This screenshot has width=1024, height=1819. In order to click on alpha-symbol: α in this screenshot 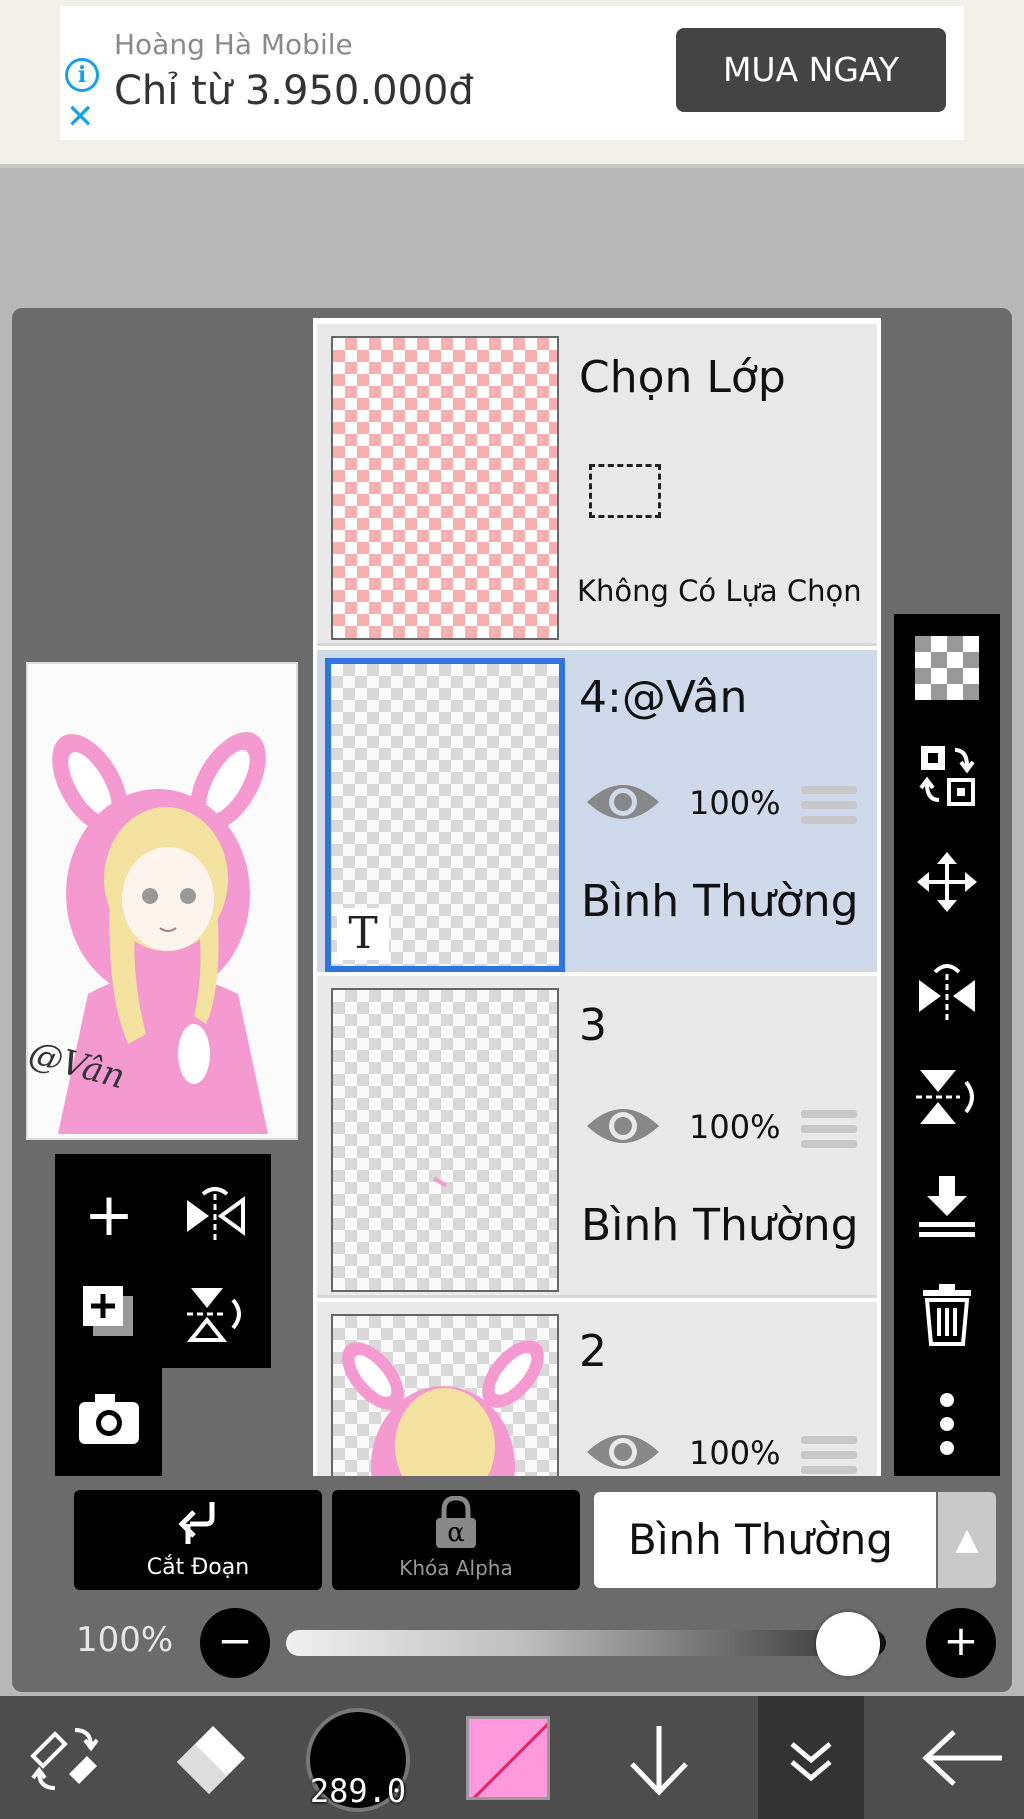, I will do `click(456, 1533)`.